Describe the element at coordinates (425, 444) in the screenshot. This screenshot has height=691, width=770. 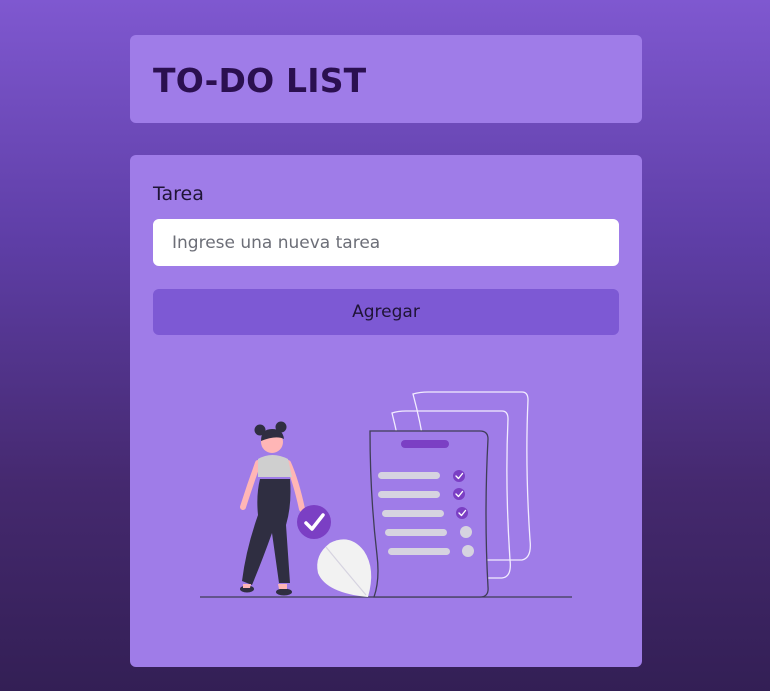
I see `paper-header-bar` at that location.